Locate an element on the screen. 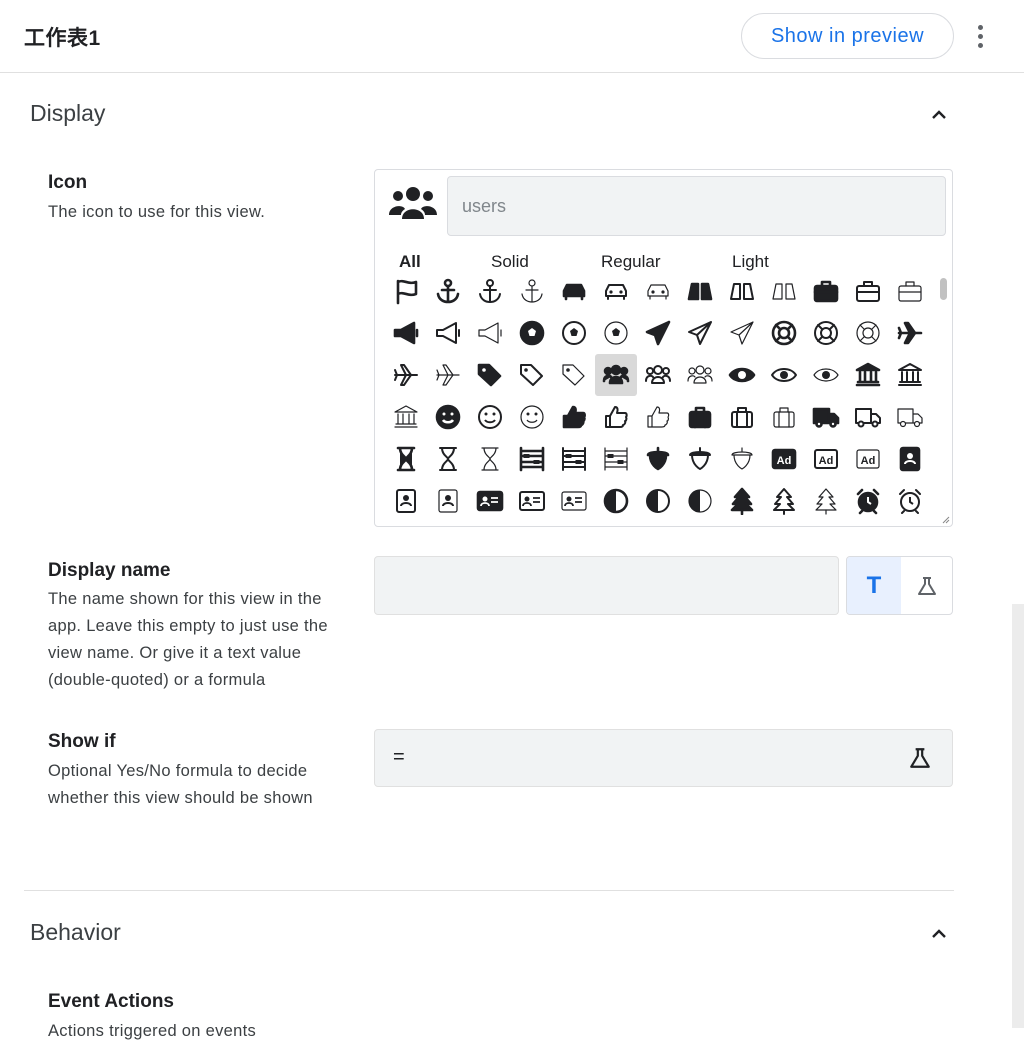  page-scrollbar is located at coordinates (1018, 816).